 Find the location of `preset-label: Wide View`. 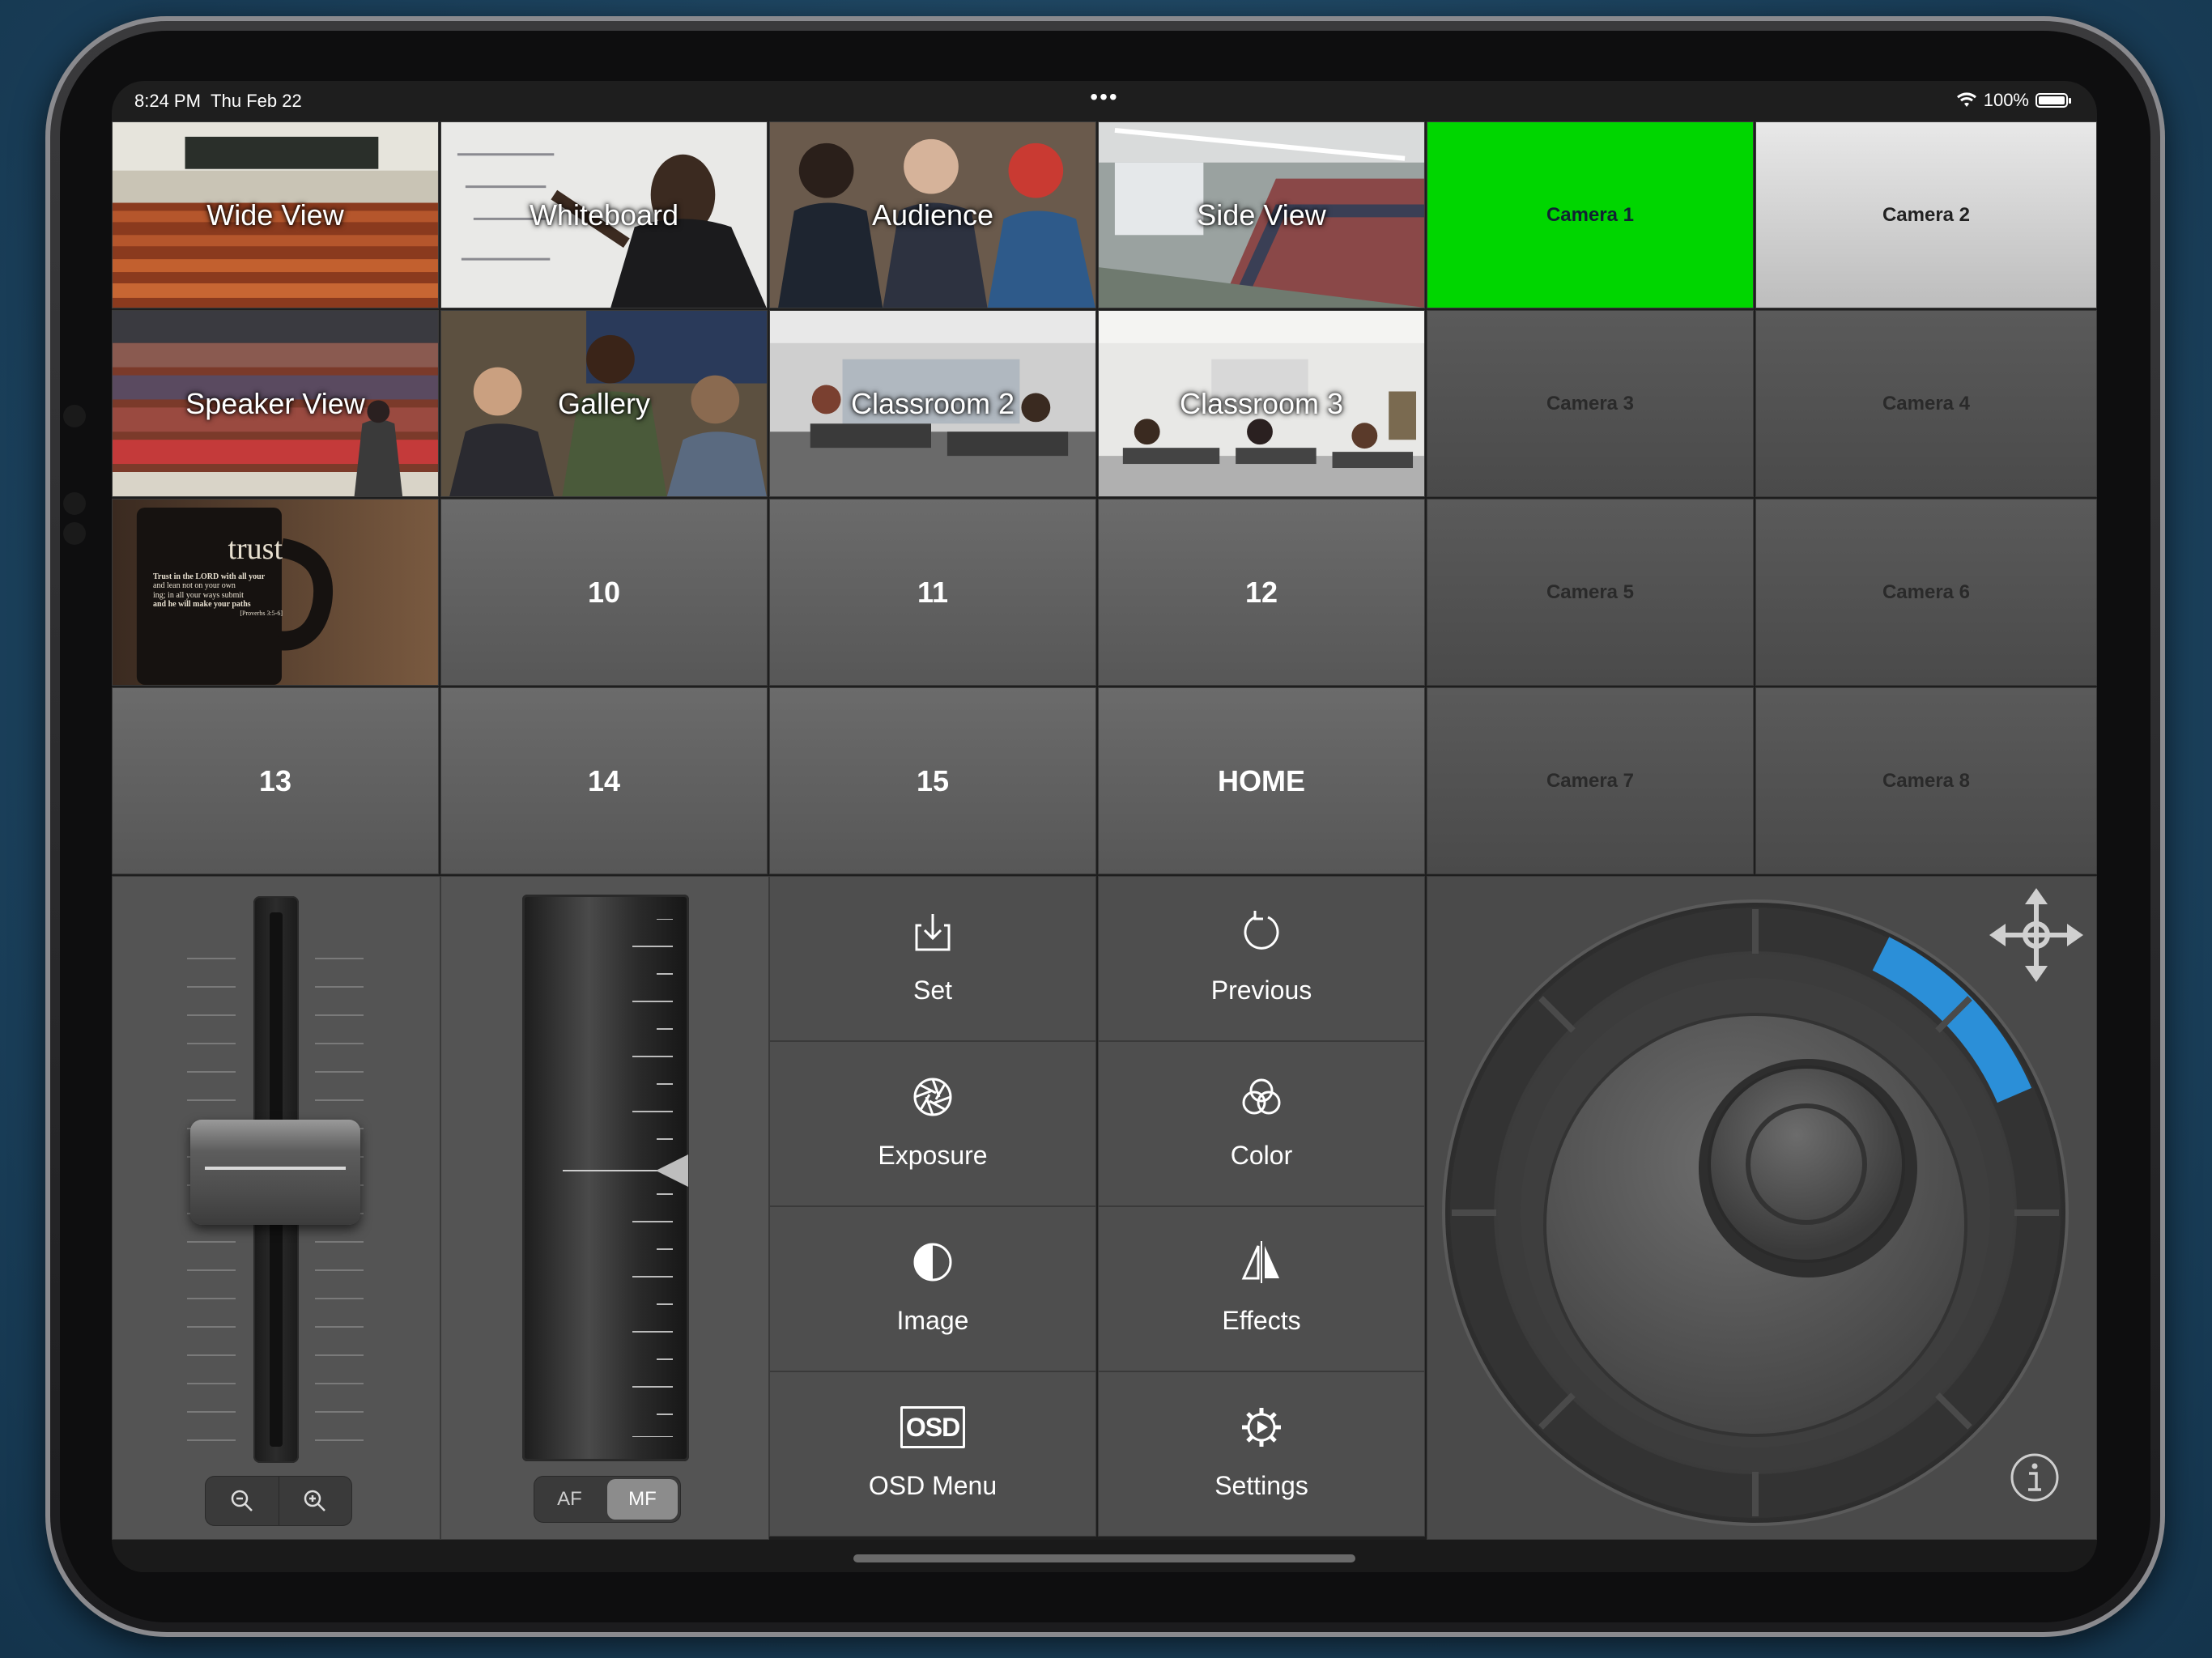

preset-label: Wide View is located at coordinates (275, 215).